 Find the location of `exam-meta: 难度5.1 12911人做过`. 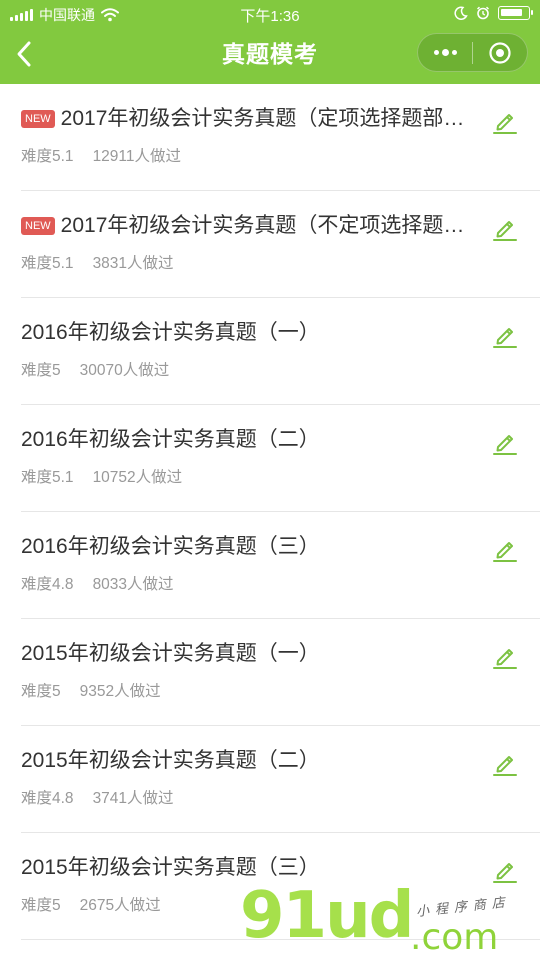

exam-meta: 难度5.1 12911人做过 is located at coordinates (101, 157).